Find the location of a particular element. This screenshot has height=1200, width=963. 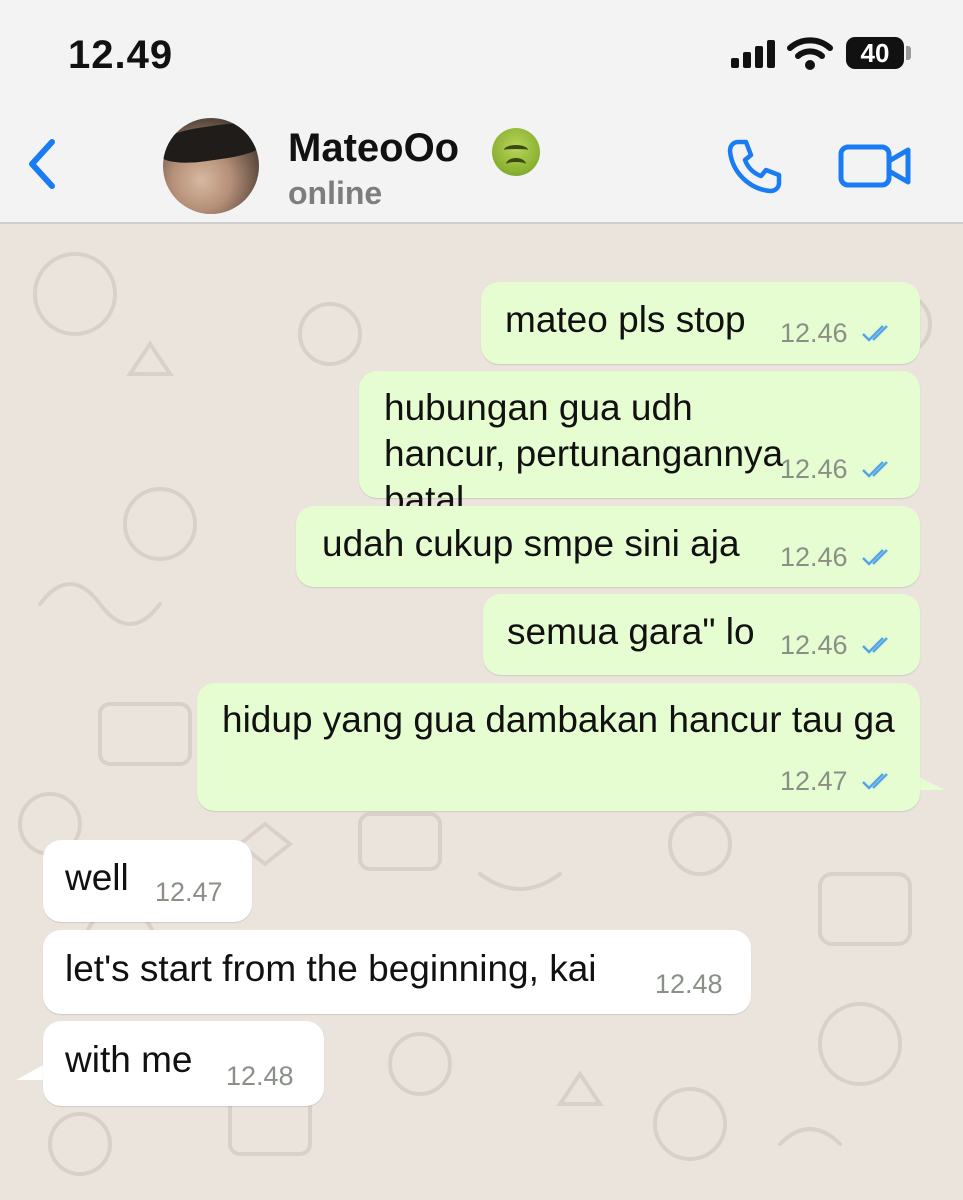

message-text: well is located at coordinates (97, 877).